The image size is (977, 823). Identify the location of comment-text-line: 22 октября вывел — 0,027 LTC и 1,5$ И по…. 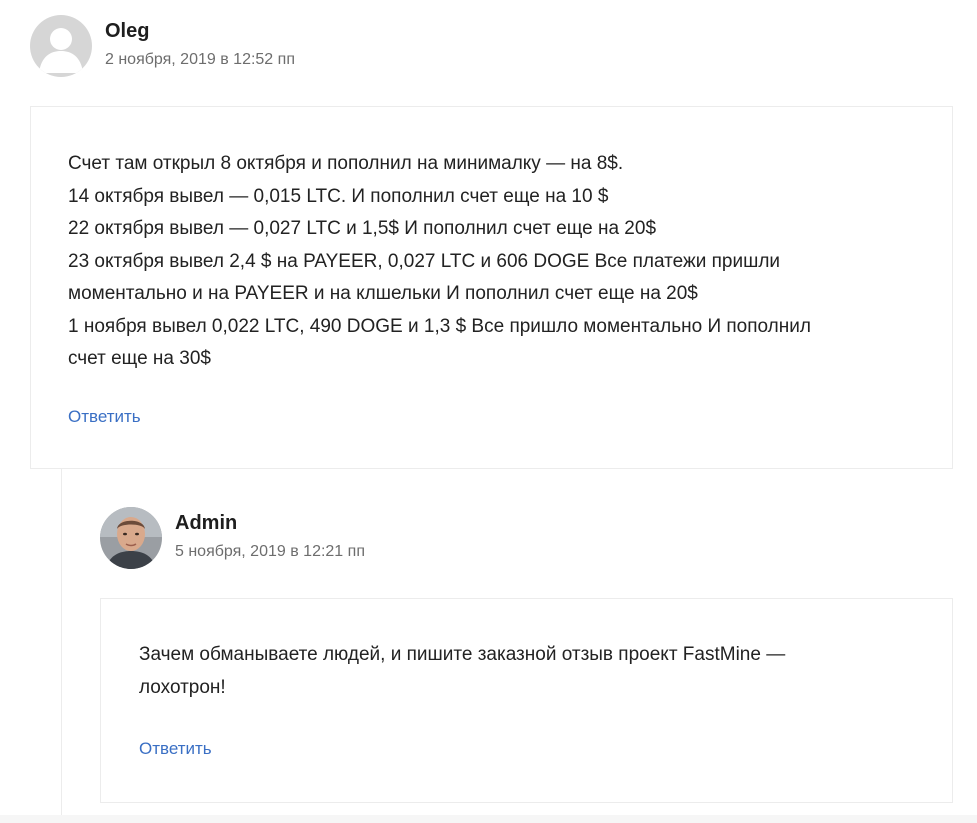
(362, 228).